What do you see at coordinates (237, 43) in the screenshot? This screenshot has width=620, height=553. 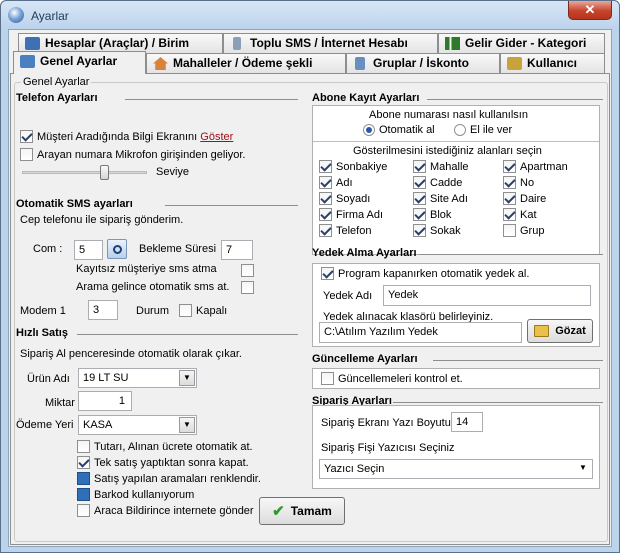 I see `phone-icon` at bounding box center [237, 43].